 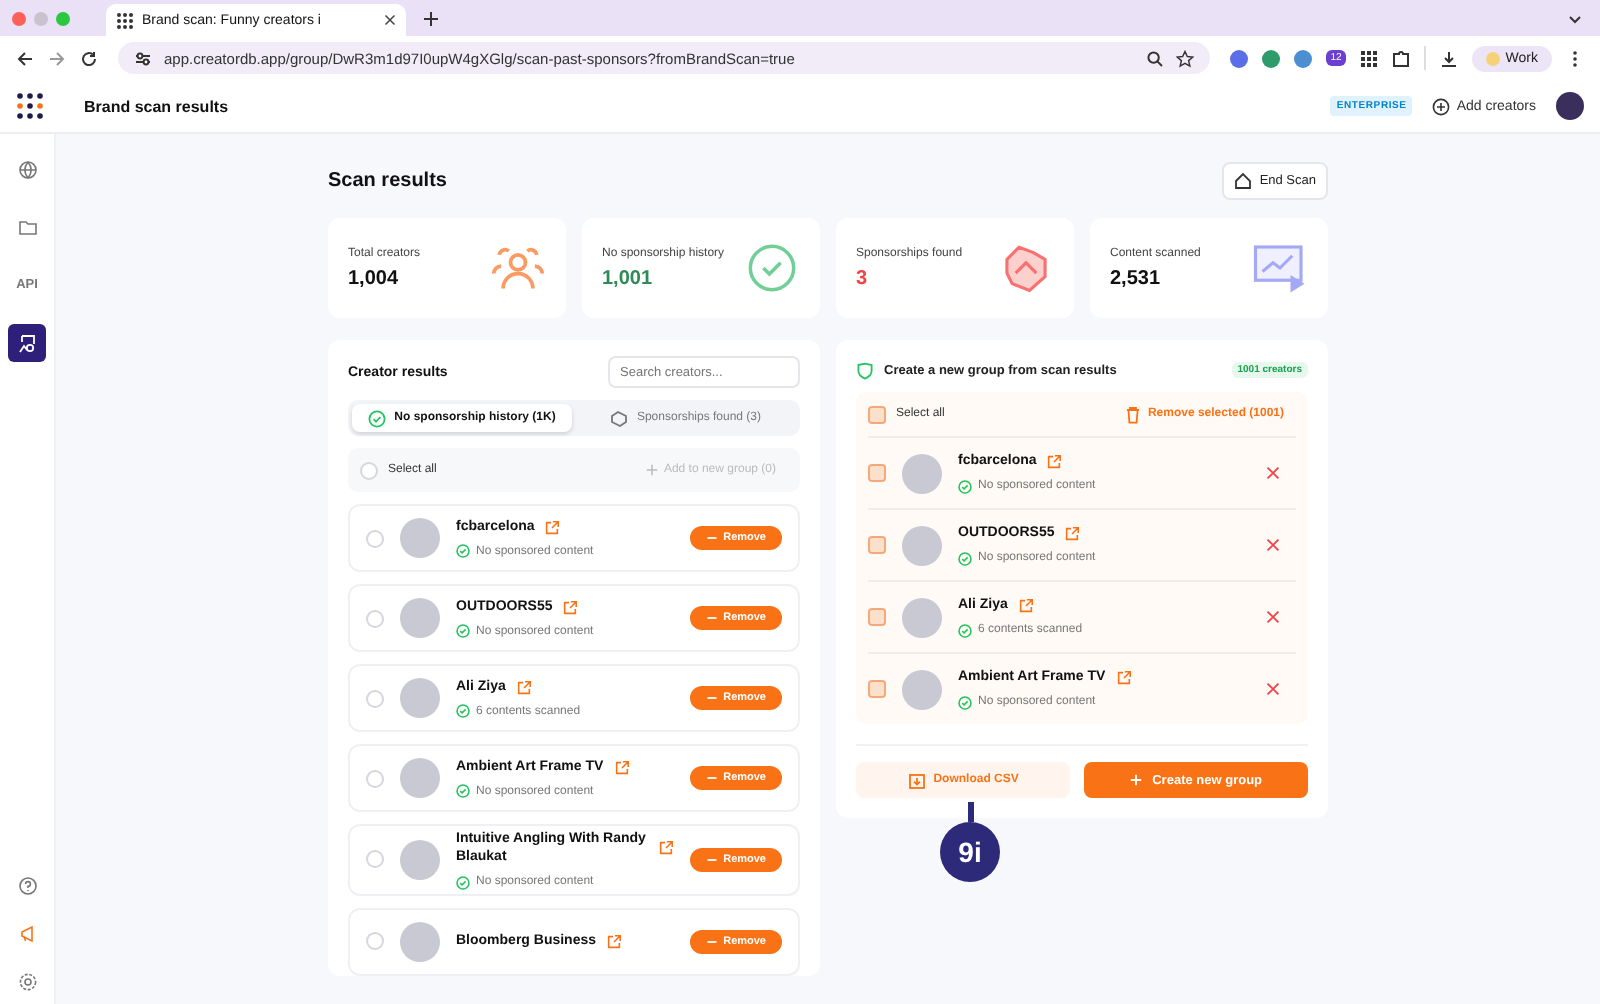 I want to click on settings-icon, so click(x=27, y=982).